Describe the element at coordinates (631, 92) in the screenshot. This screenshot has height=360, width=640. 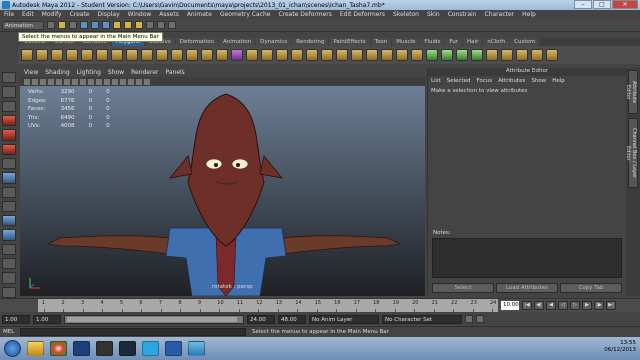
I see `attribute-editor-tab: Attribute Editor` at that location.